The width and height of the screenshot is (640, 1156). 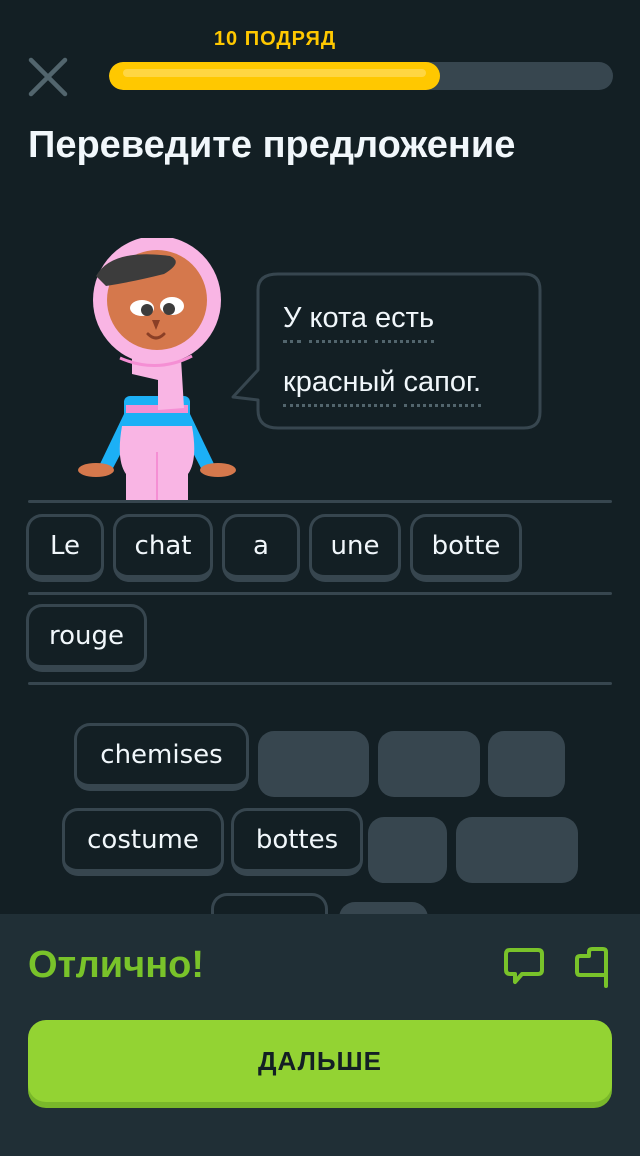 What do you see at coordinates (405, 322) in the screenshot?
I see `prompt-word: есть` at bounding box center [405, 322].